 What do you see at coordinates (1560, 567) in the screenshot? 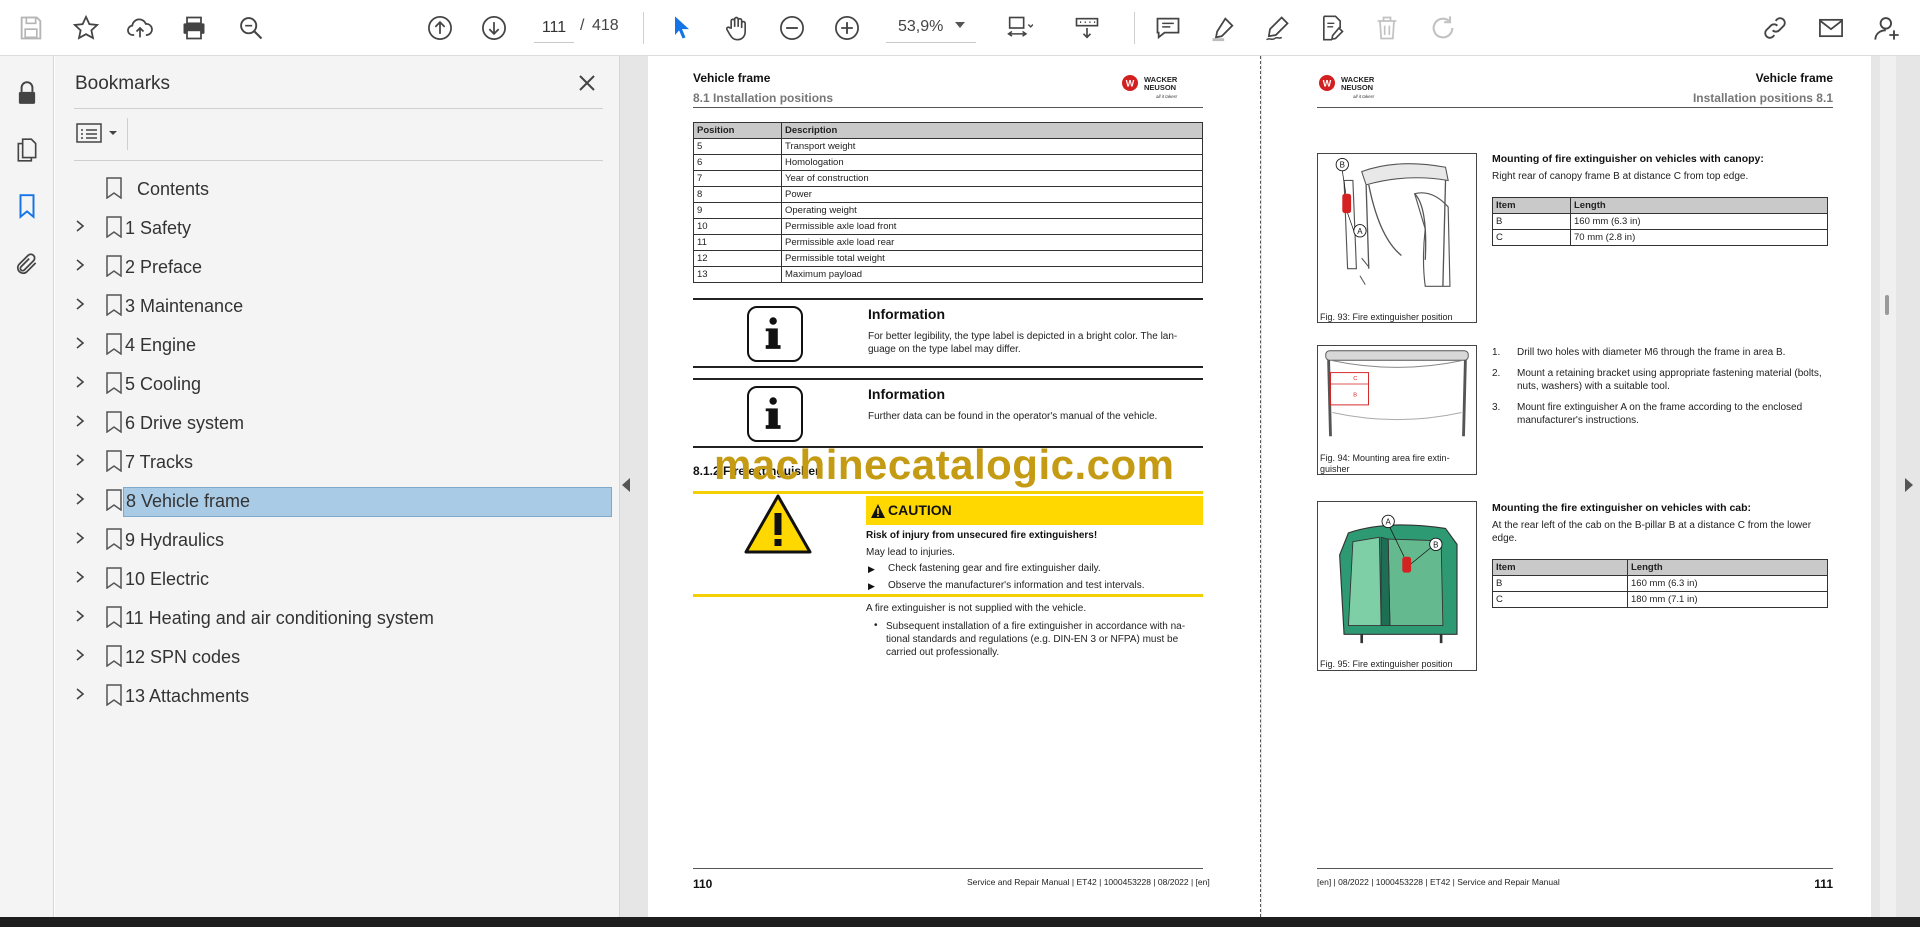
I see `table-header: Item` at bounding box center [1560, 567].